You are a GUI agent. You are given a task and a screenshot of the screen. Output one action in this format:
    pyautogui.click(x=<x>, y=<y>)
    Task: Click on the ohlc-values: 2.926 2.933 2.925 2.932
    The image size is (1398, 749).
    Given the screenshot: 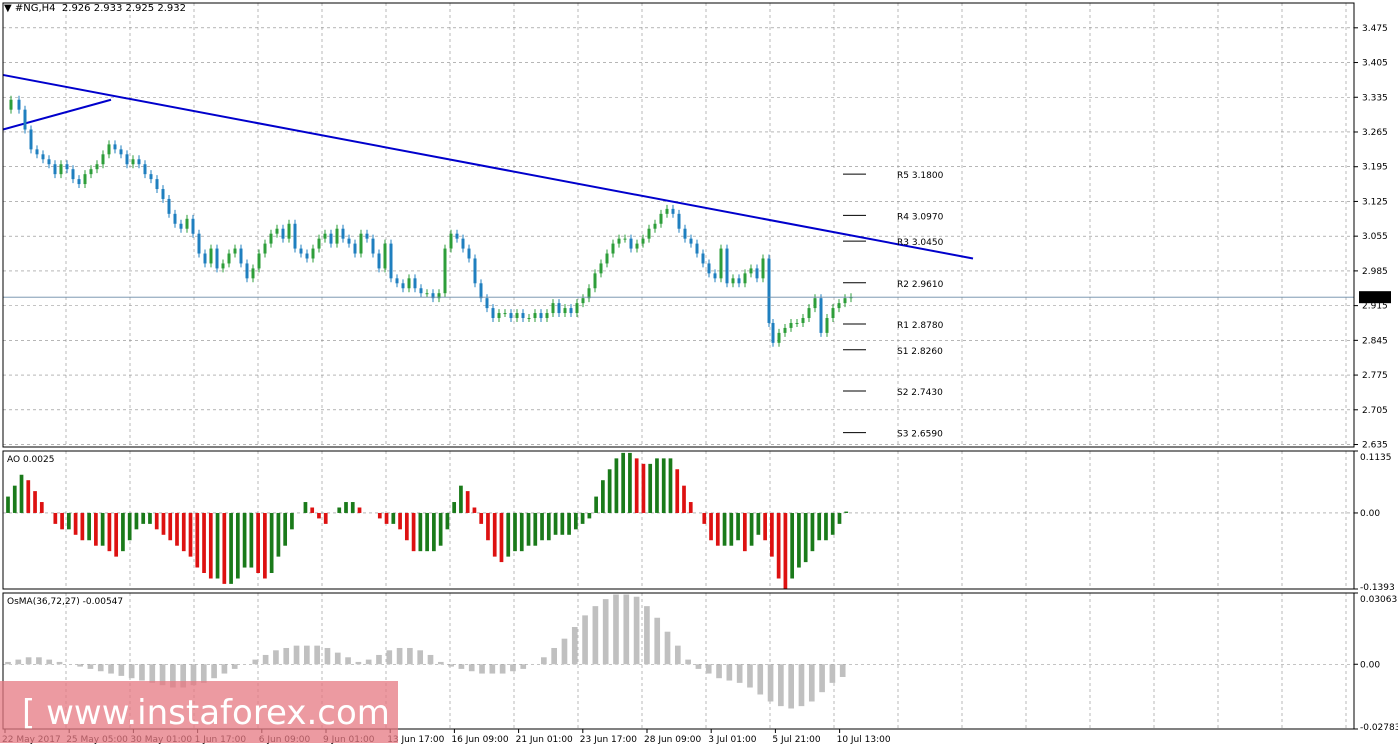 What is the action you would take?
    pyautogui.click(x=123, y=8)
    